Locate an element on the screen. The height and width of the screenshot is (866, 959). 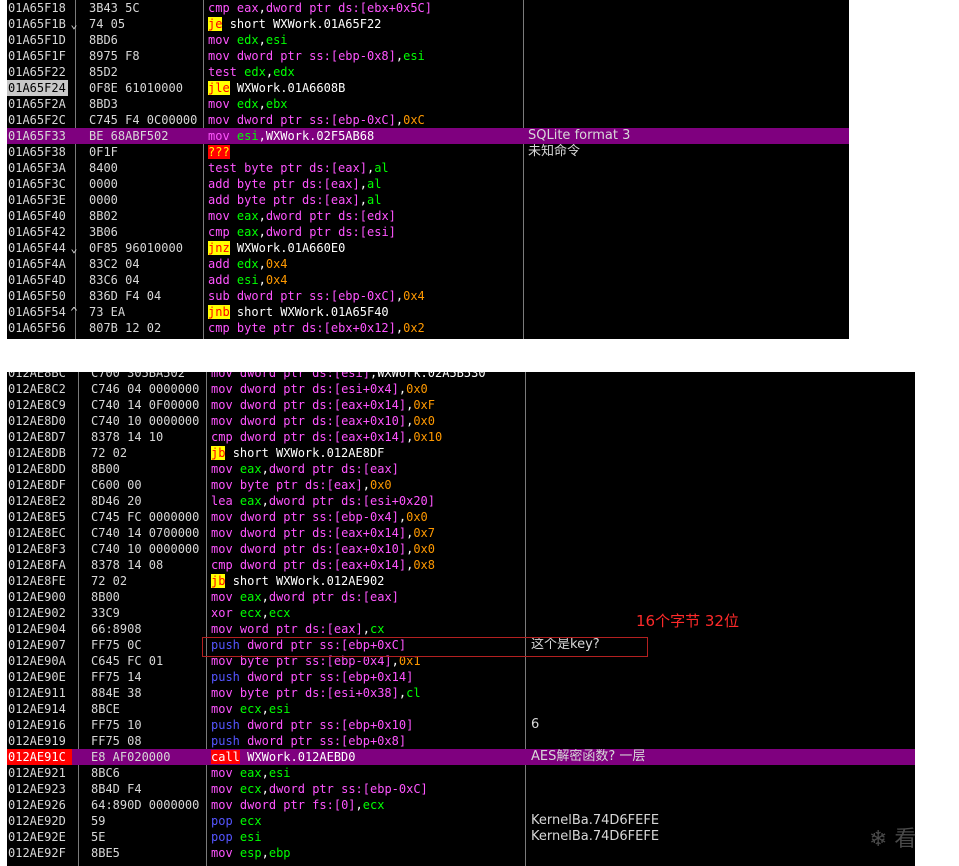
instruction-cell: add esi,0x4 is located at coordinates (366, 280).